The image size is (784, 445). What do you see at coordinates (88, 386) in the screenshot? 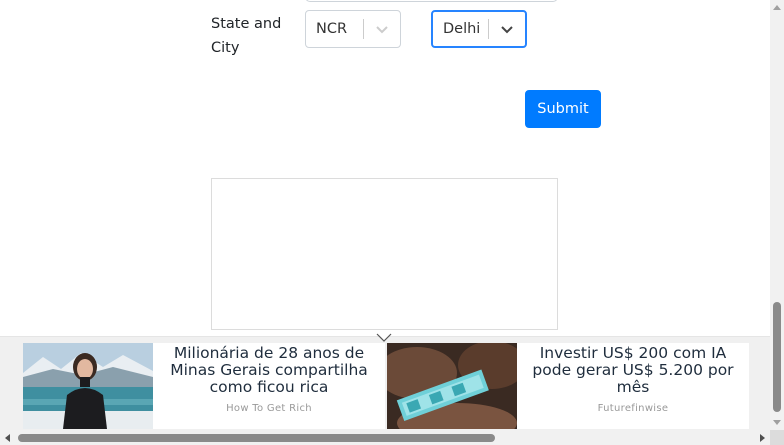
I see `ad-image-woman-lake` at bounding box center [88, 386].